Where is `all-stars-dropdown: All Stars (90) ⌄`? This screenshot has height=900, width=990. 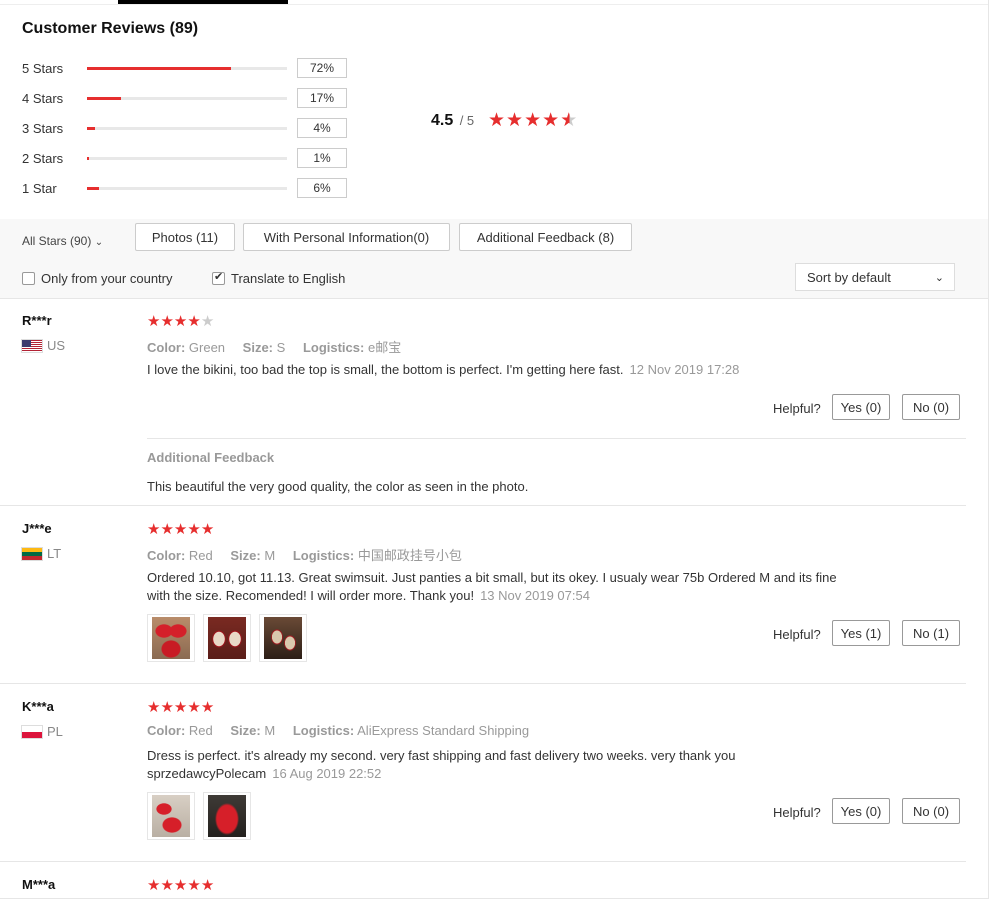 all-stars-dropdown: All Stars (90) ⌄ is located at coordinates (62, 241).